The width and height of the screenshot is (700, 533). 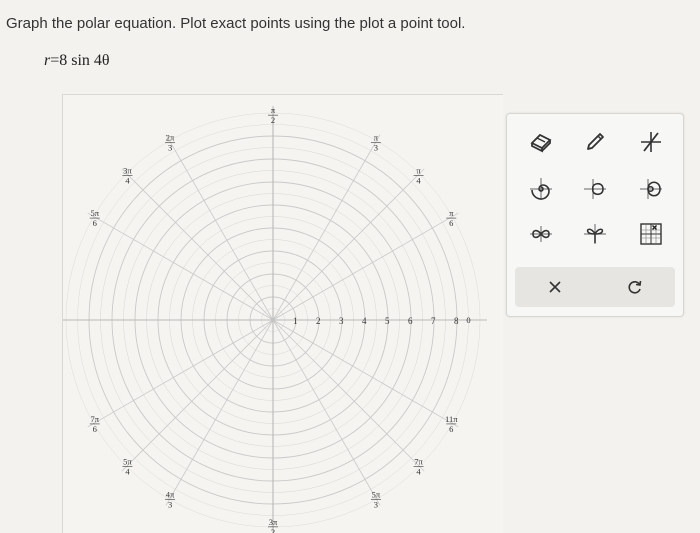 I want to click on close-icon, so click(x=555, y=287).